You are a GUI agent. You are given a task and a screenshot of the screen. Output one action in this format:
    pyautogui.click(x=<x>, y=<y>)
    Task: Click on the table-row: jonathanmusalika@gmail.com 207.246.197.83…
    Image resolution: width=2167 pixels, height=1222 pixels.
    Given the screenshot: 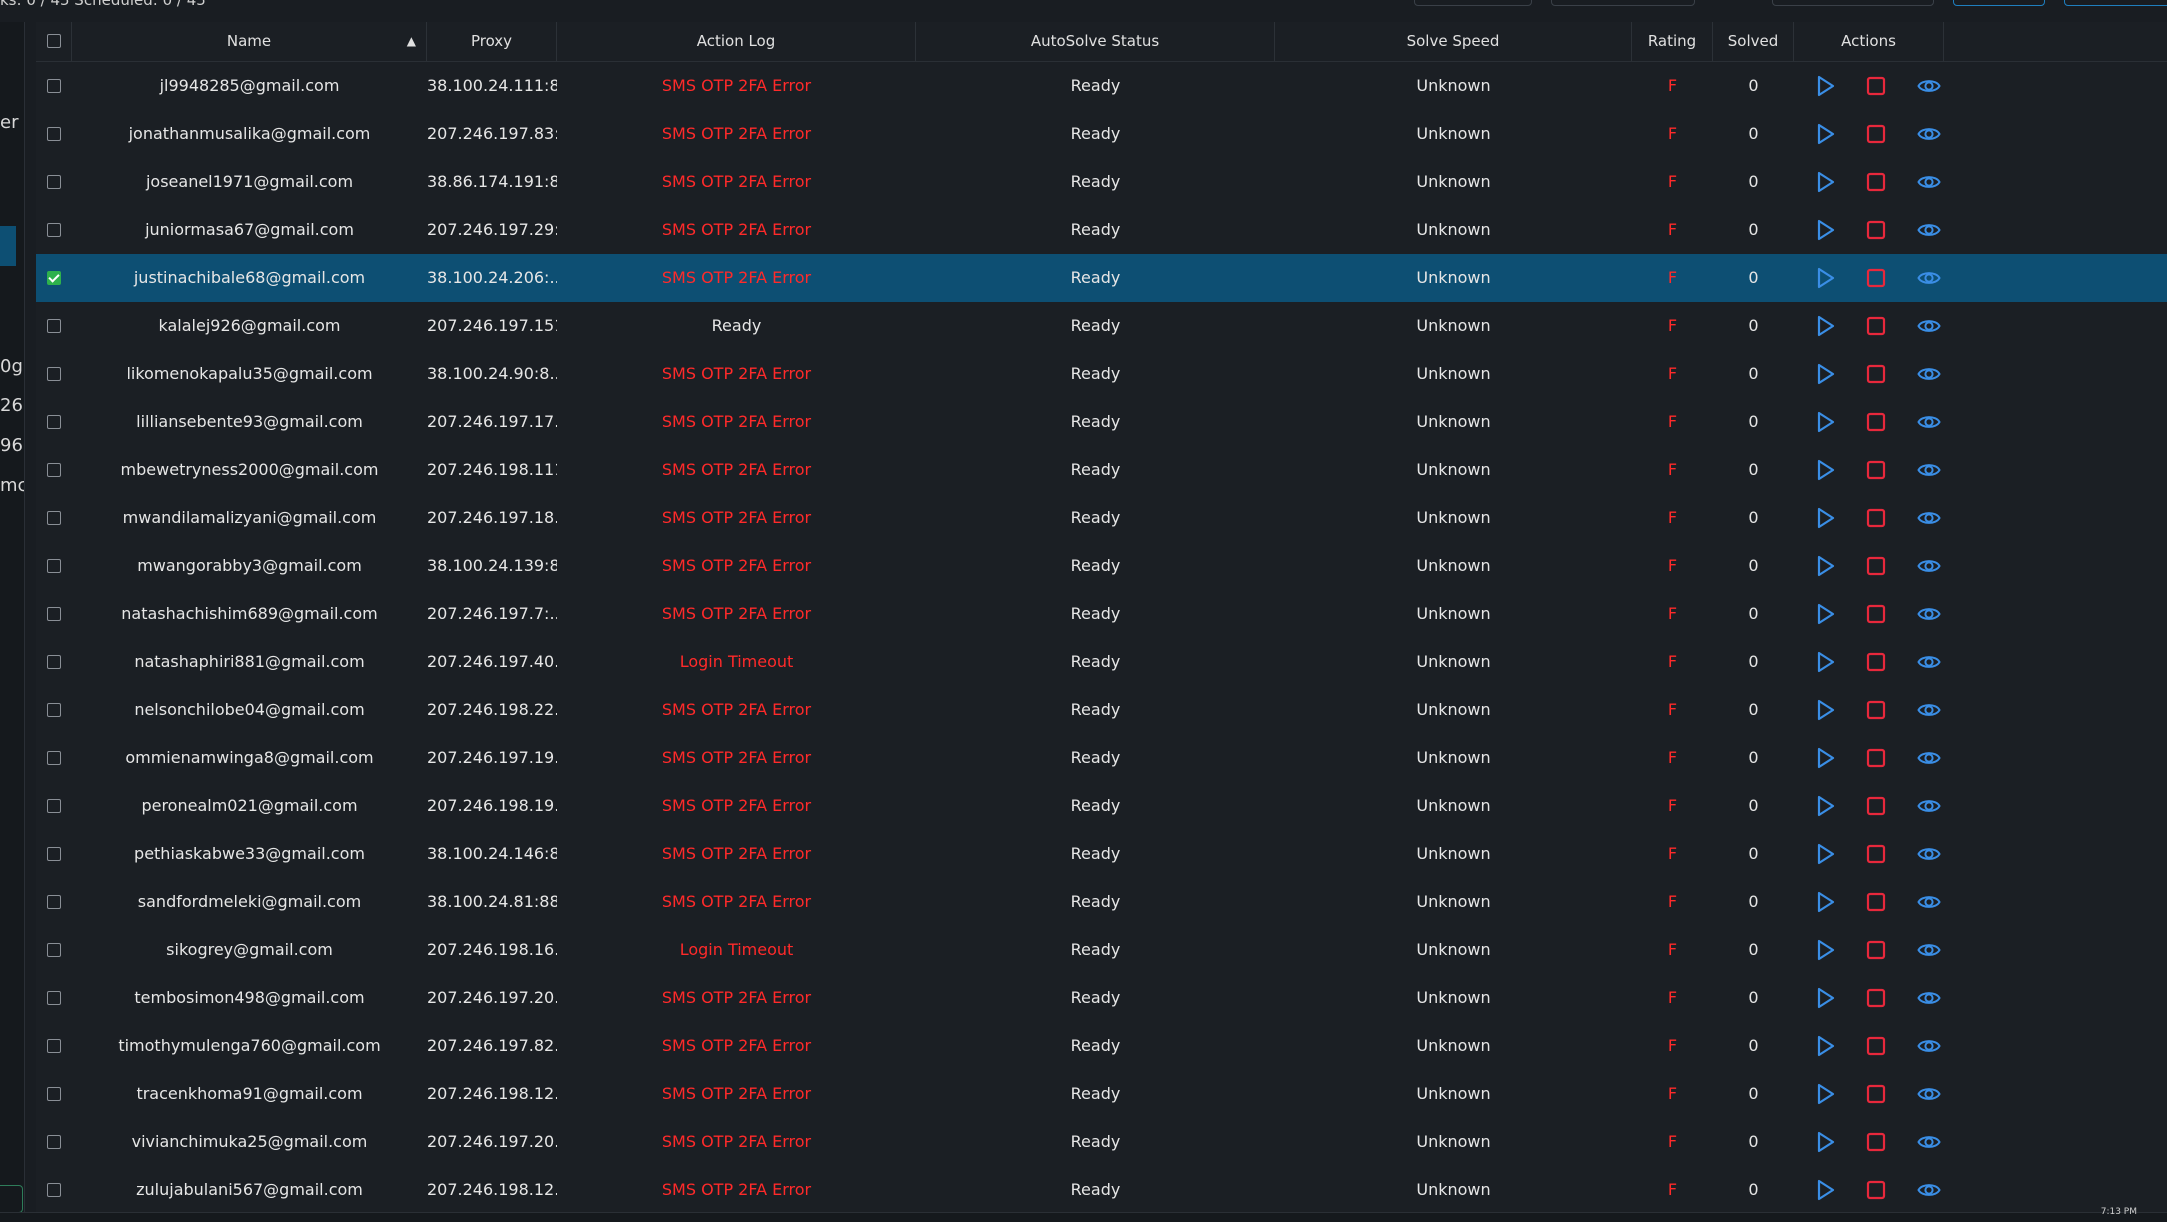 What is the action you would take?
    pyautogui.click(x=1101, y=134)
    